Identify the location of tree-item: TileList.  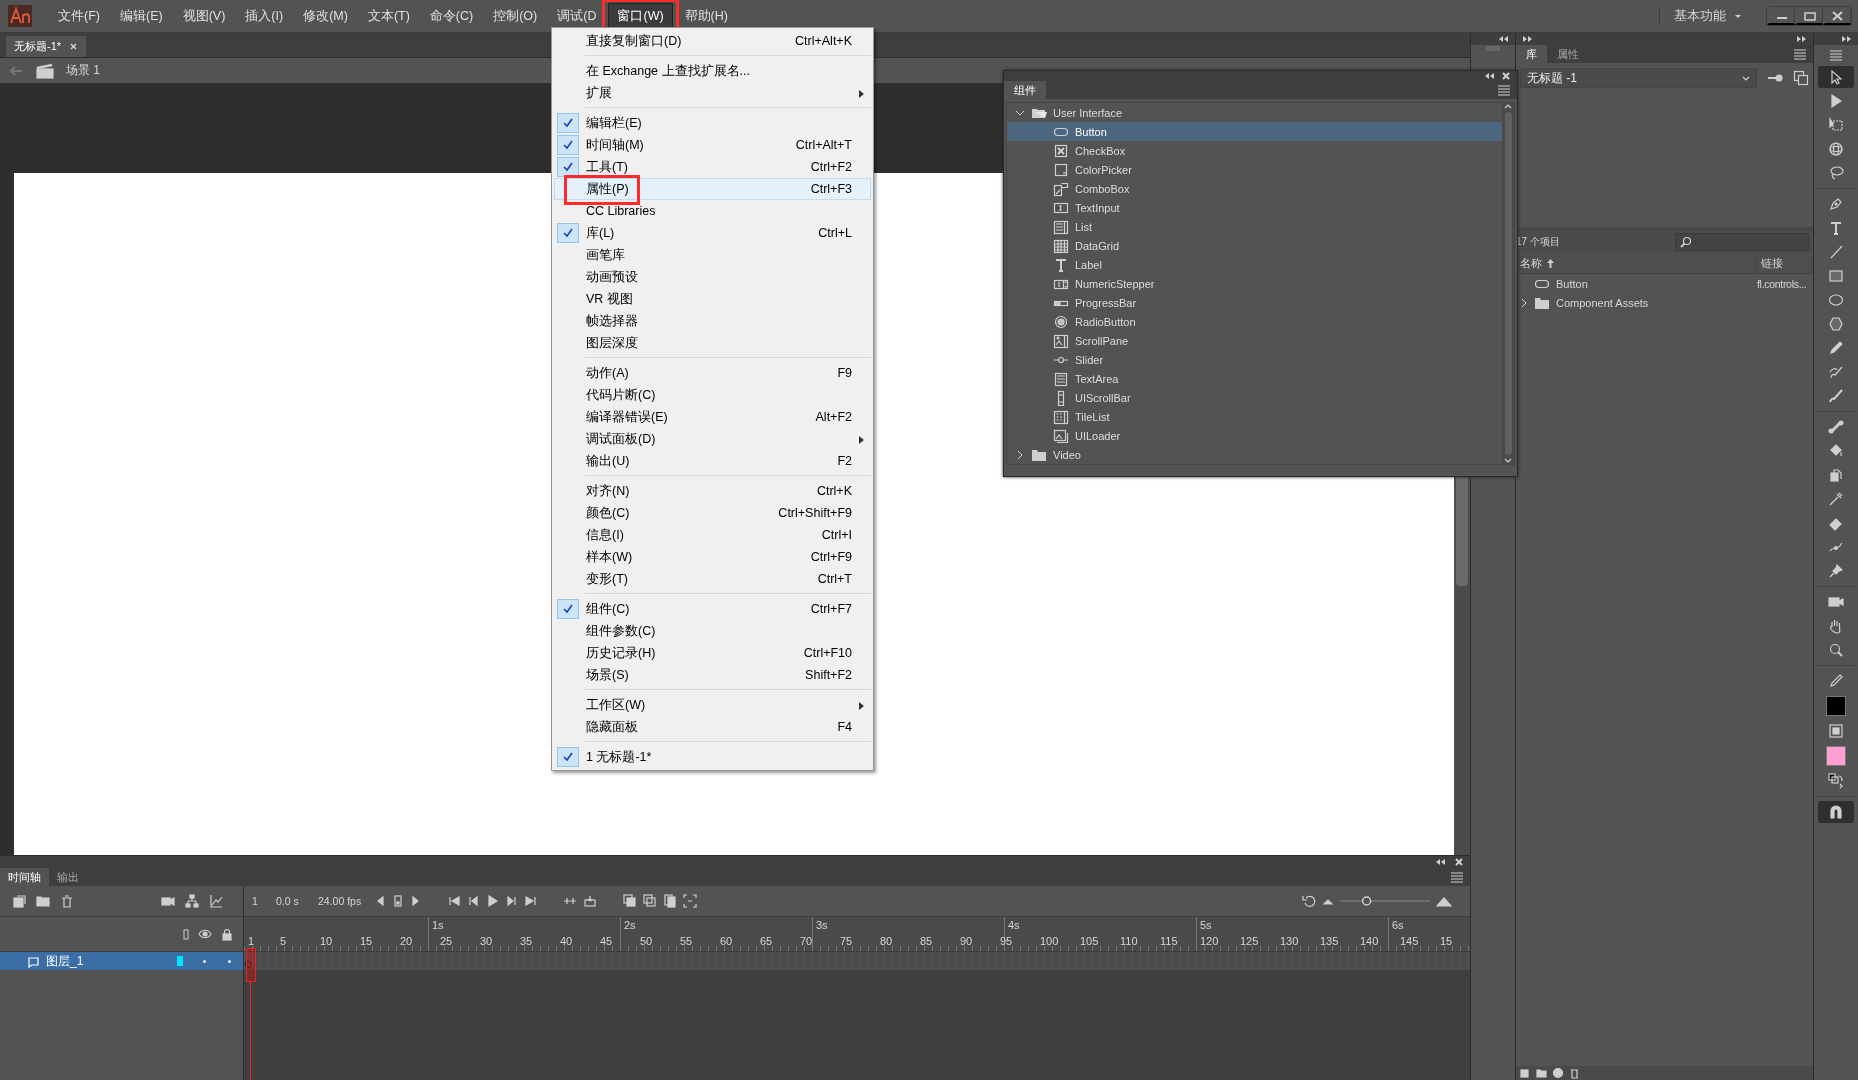
(1092, 416).